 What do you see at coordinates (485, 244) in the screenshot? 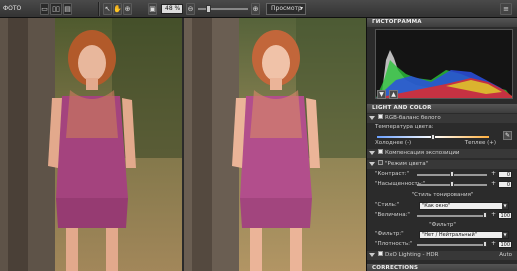
I see `density-slider-knob` at bounding box center [485, 244].